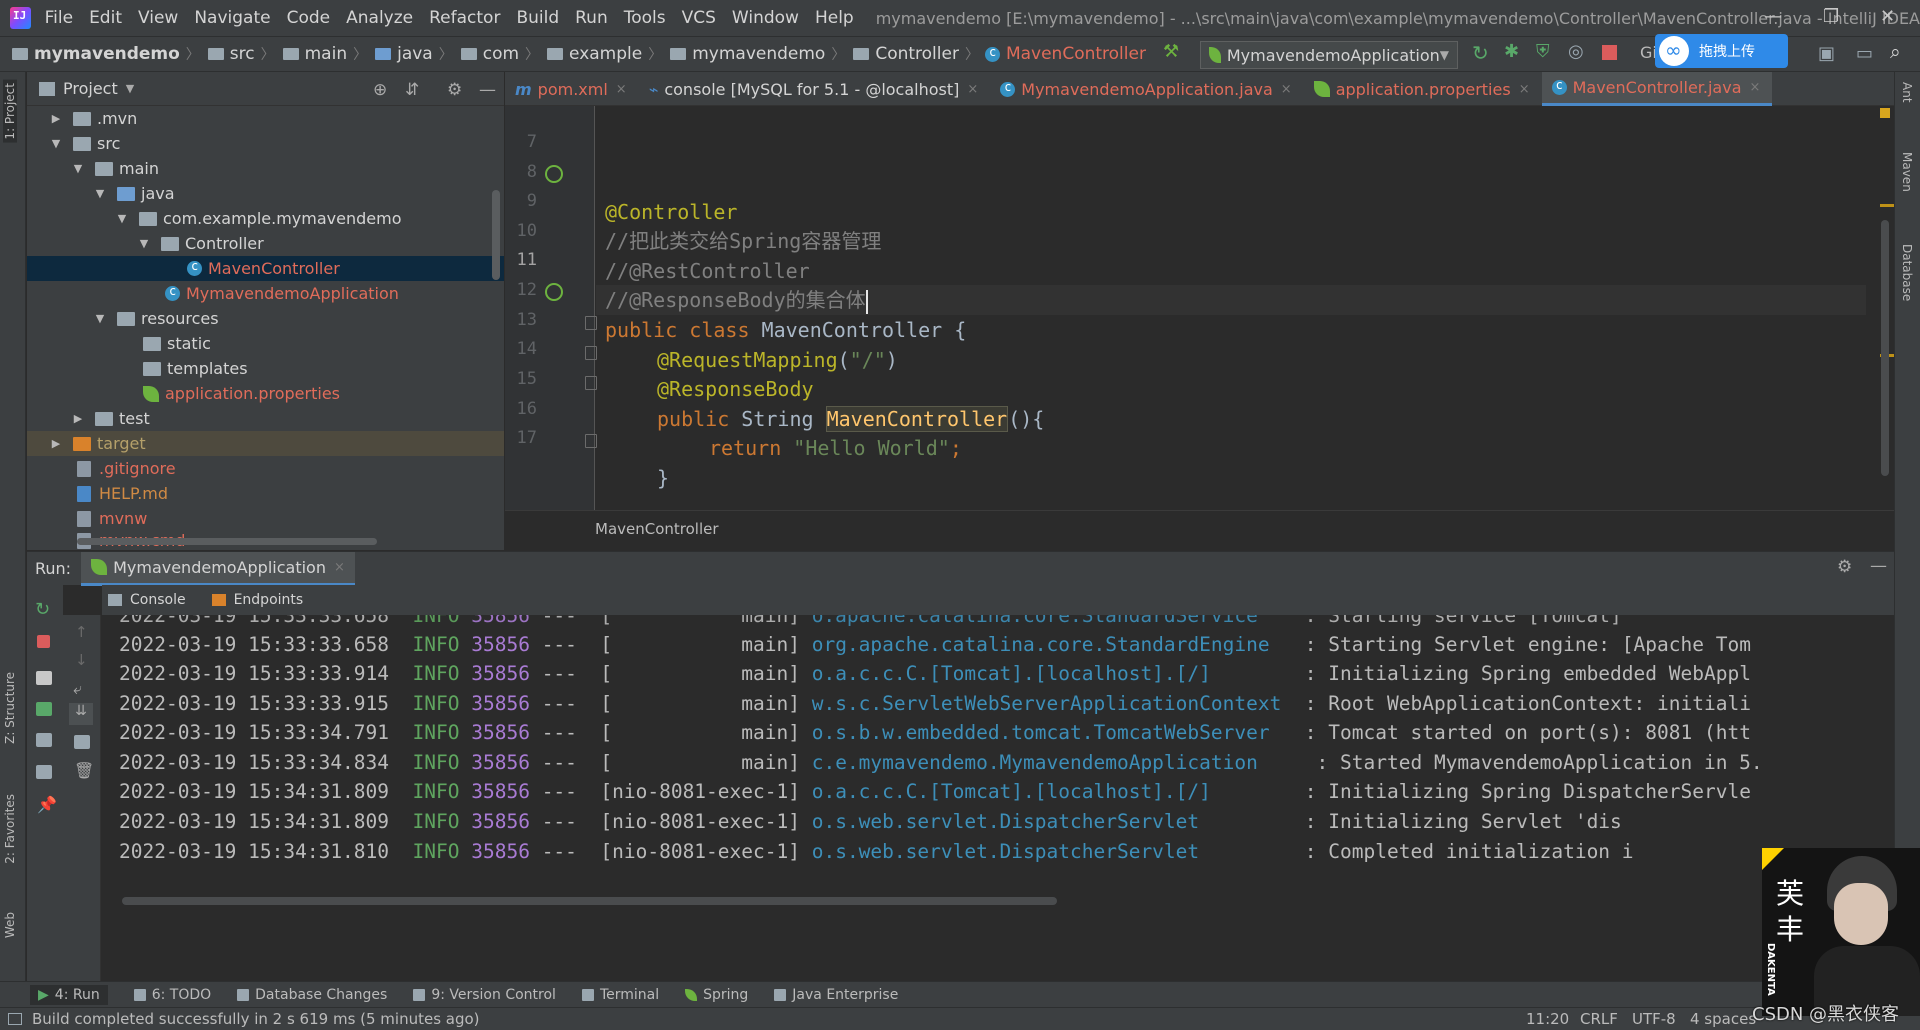 Image resolution: width=1920 pixels, height=1030 pixels. What do you see at coordinates (589, 901) in the screenshot?
I see `console-horizontal-scrollbar` at bounding box center [589, 901].